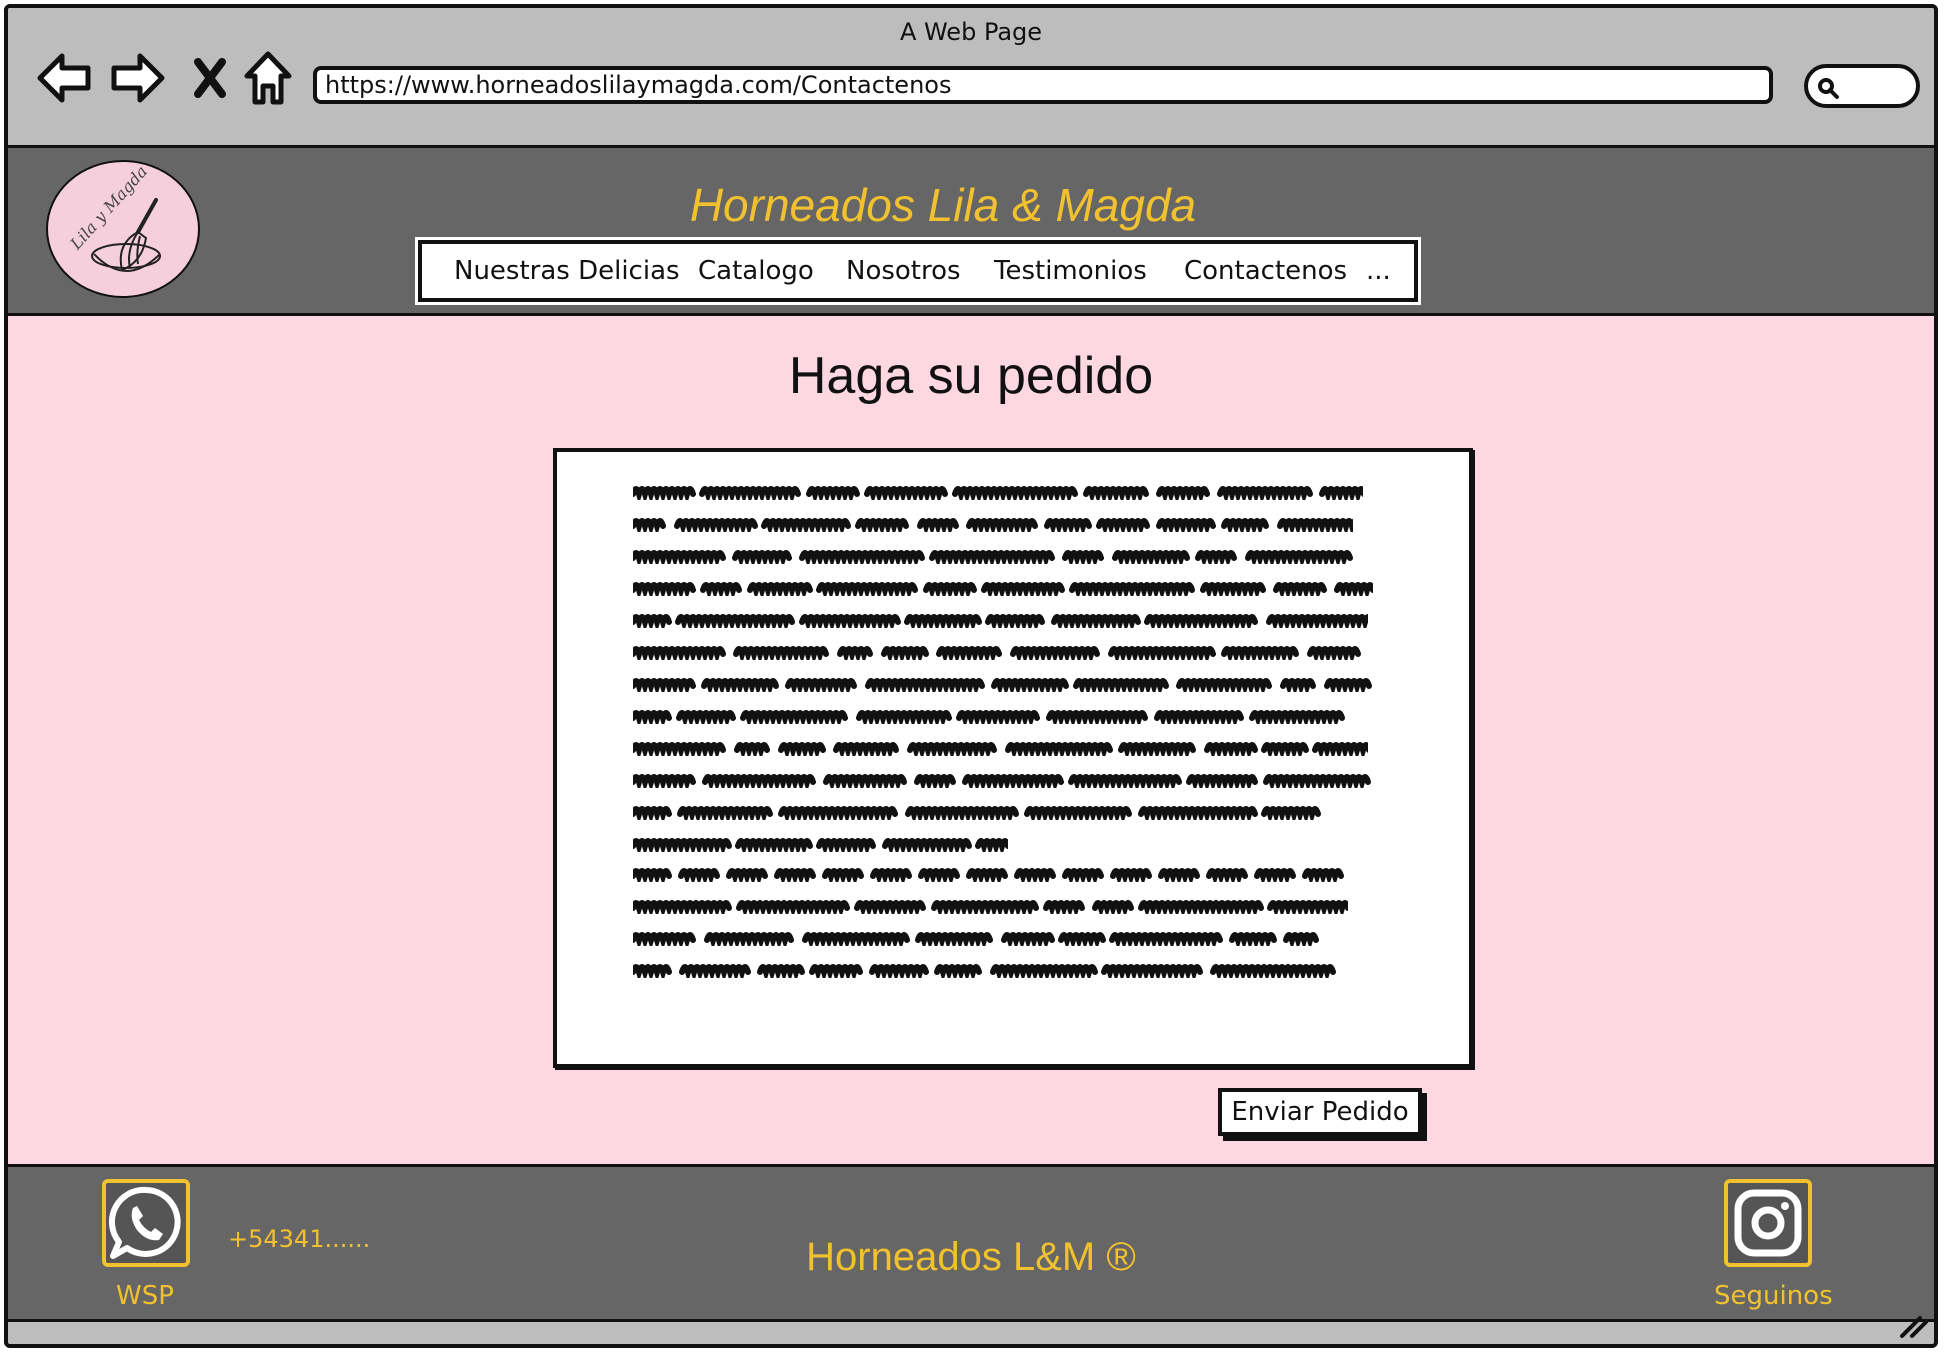  I want to click on menu-item-catalogo: Catalogo, so click(756, 271).